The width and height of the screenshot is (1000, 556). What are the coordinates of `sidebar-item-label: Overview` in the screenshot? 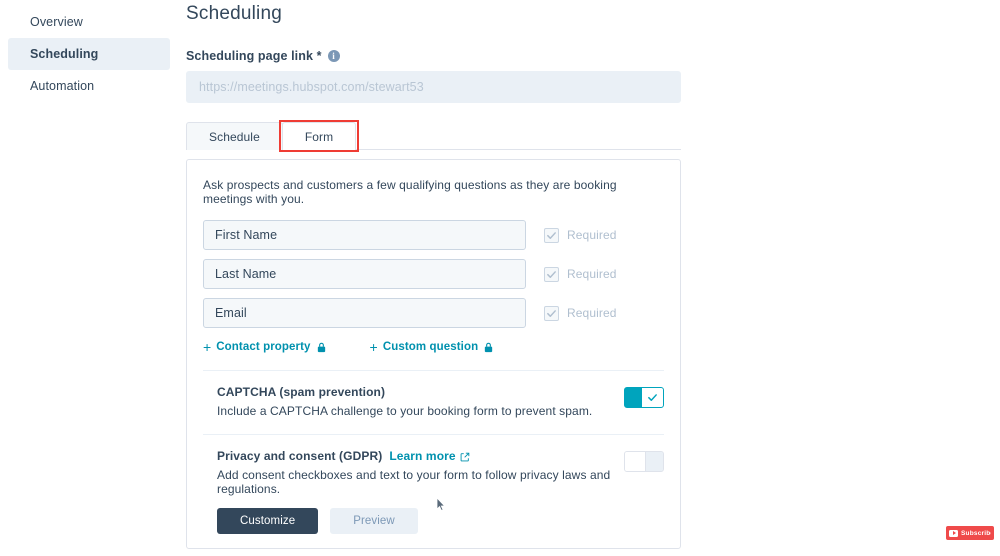 It's located at (56, 22).